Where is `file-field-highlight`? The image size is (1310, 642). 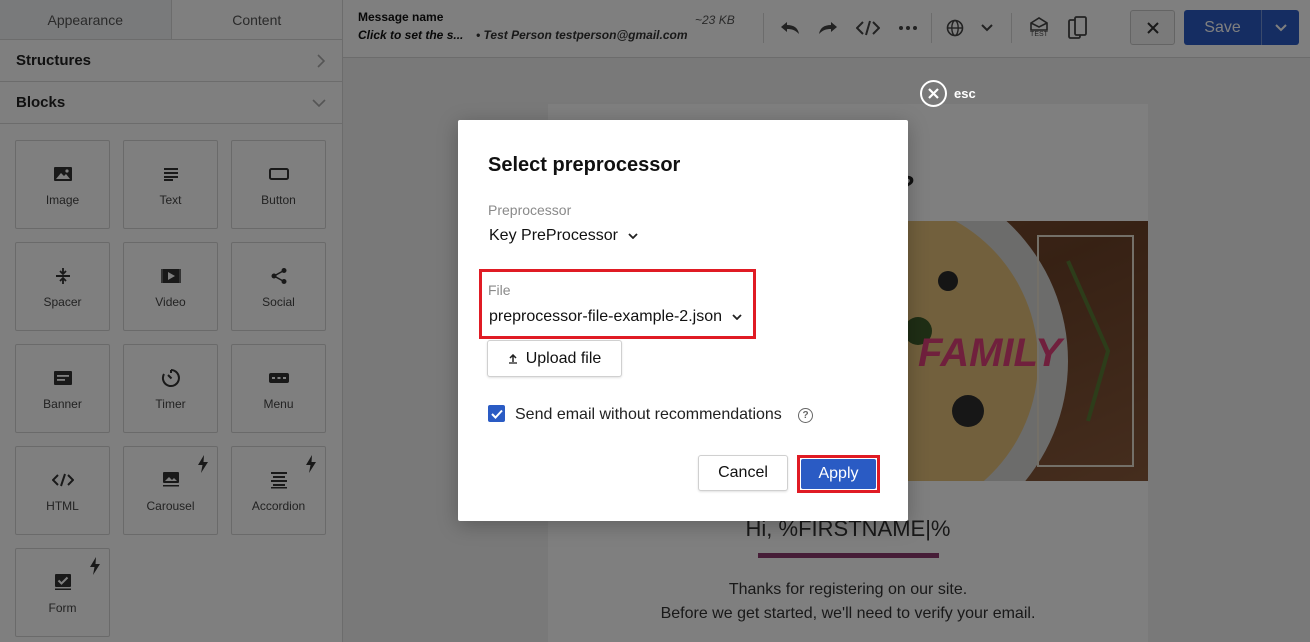
file-field-highlight is located at coordinates (617, 304).